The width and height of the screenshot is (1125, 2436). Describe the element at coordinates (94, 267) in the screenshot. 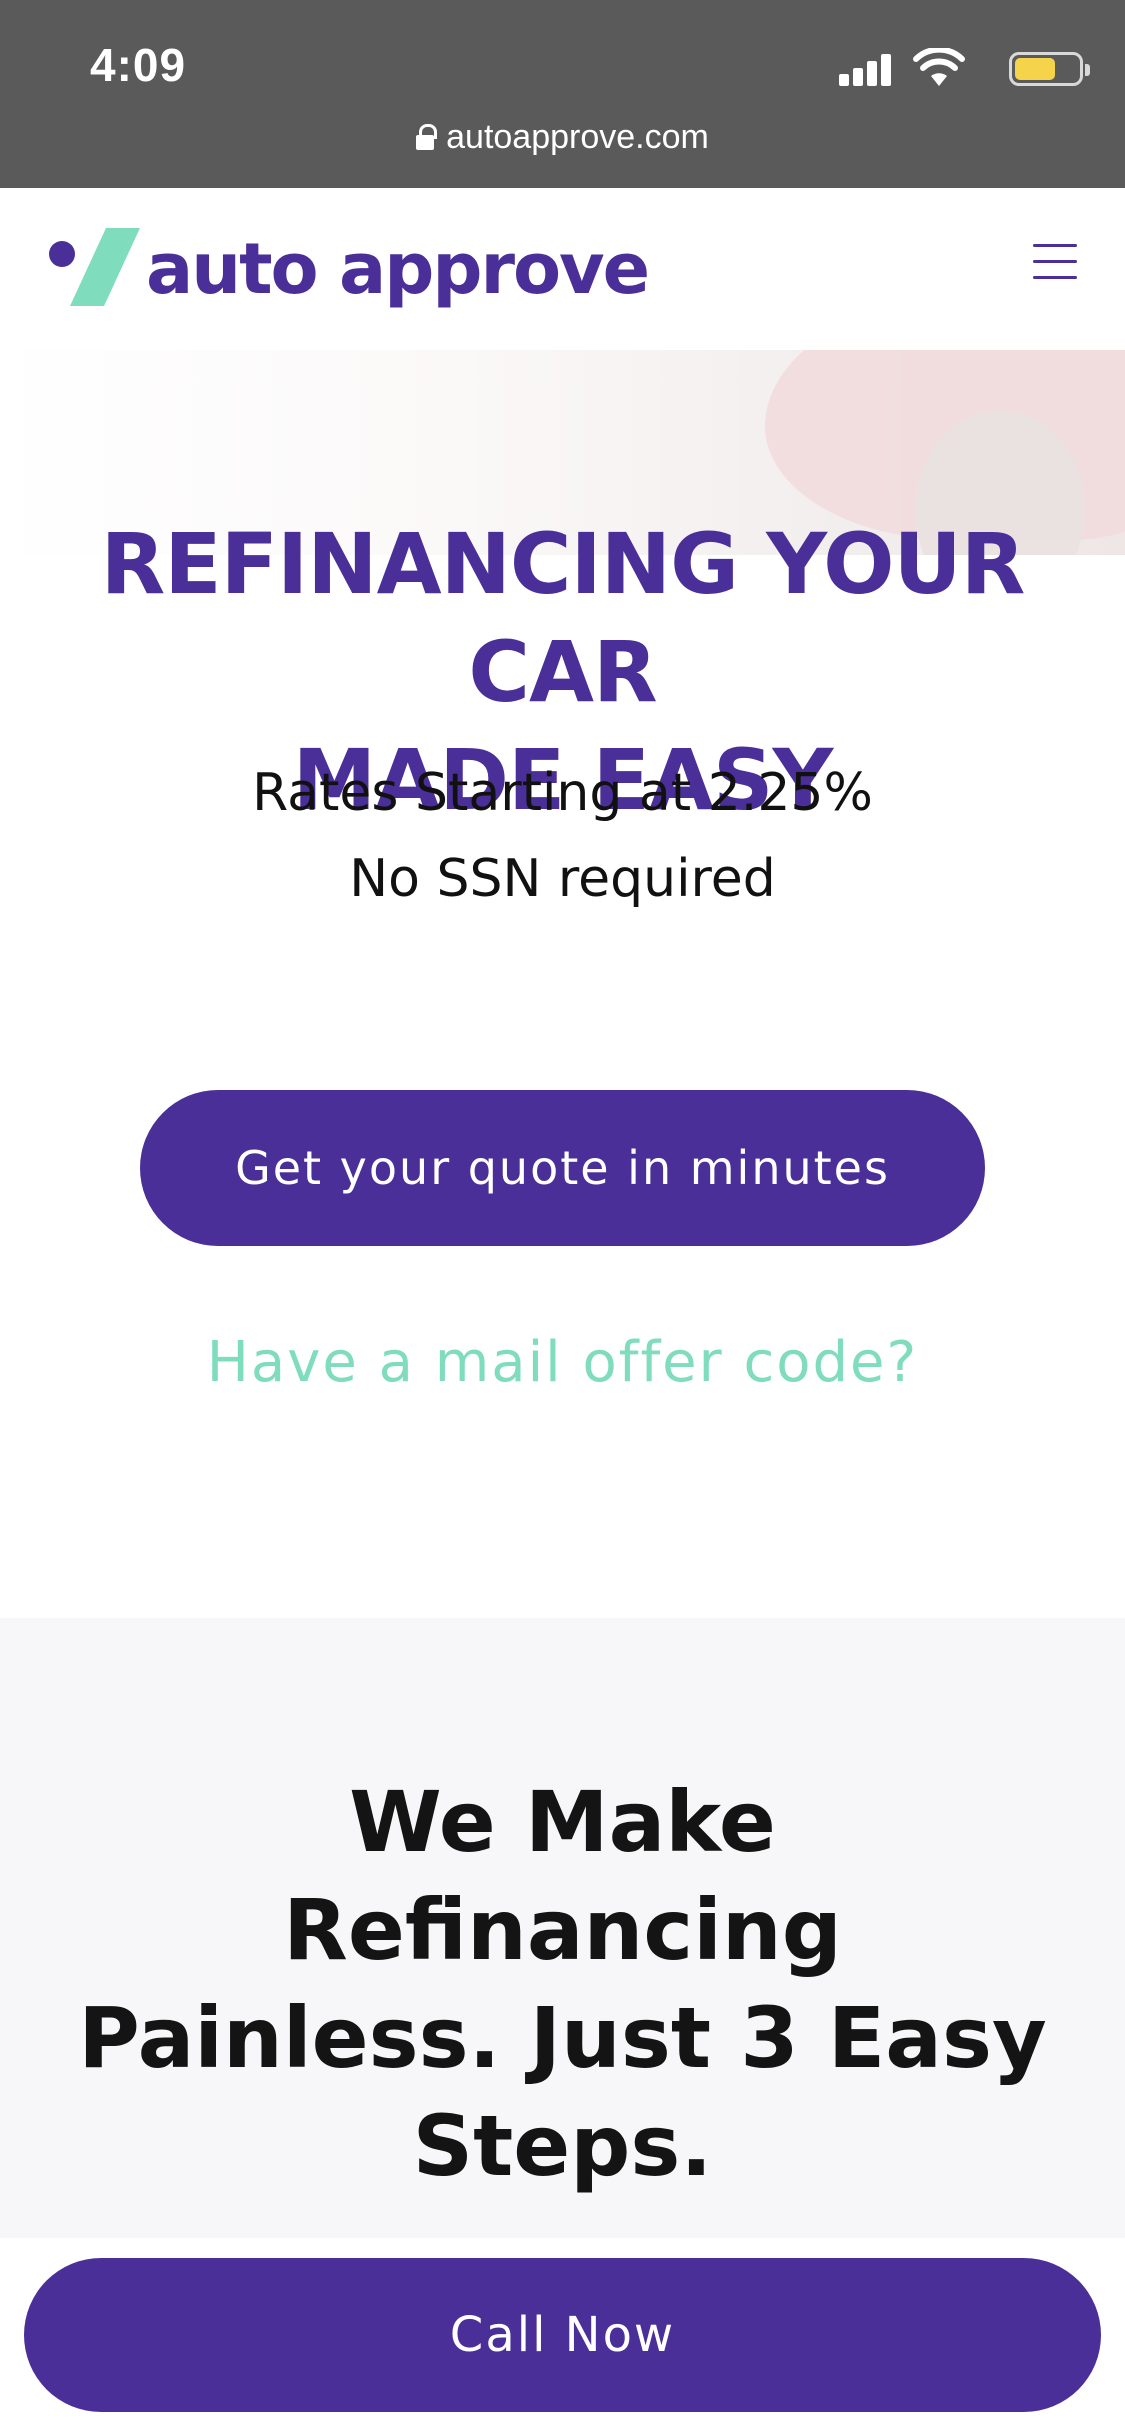

I see `logo-mark-icon` at that location.